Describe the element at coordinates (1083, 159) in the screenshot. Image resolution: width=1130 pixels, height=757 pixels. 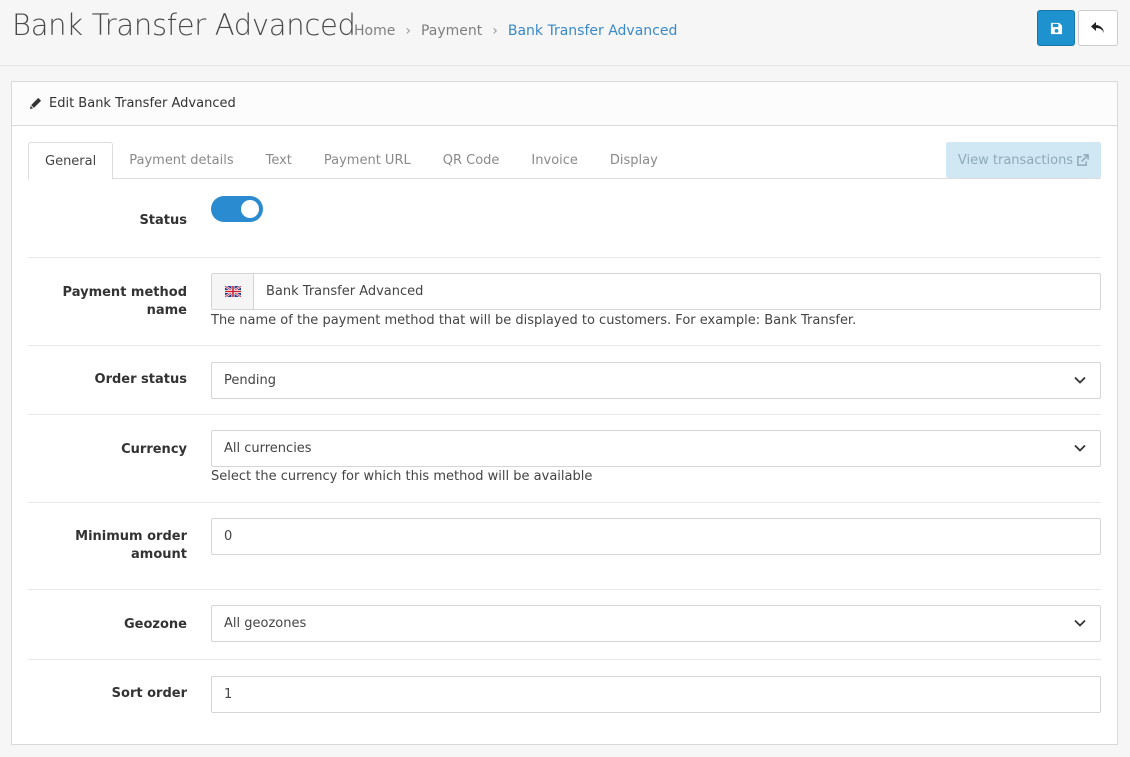
I see `external-link-icon` at that location.